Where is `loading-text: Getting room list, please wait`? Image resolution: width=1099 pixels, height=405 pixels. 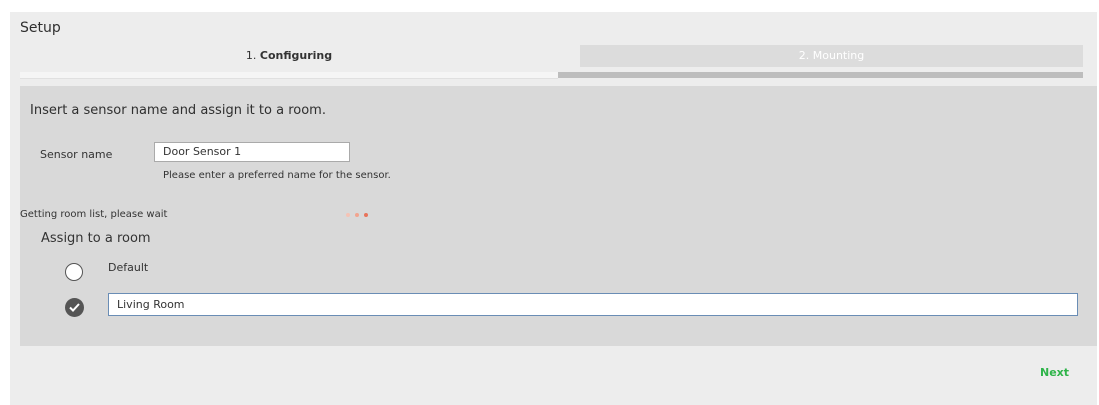
loading-text: Getting room list, please wait is located at coordinates (94, 214).